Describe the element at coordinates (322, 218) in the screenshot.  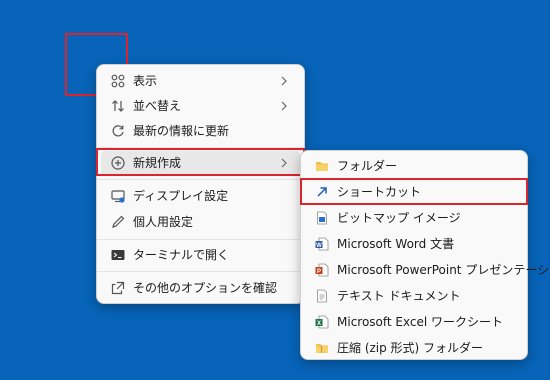
I see `bitmap-icon` at that location.